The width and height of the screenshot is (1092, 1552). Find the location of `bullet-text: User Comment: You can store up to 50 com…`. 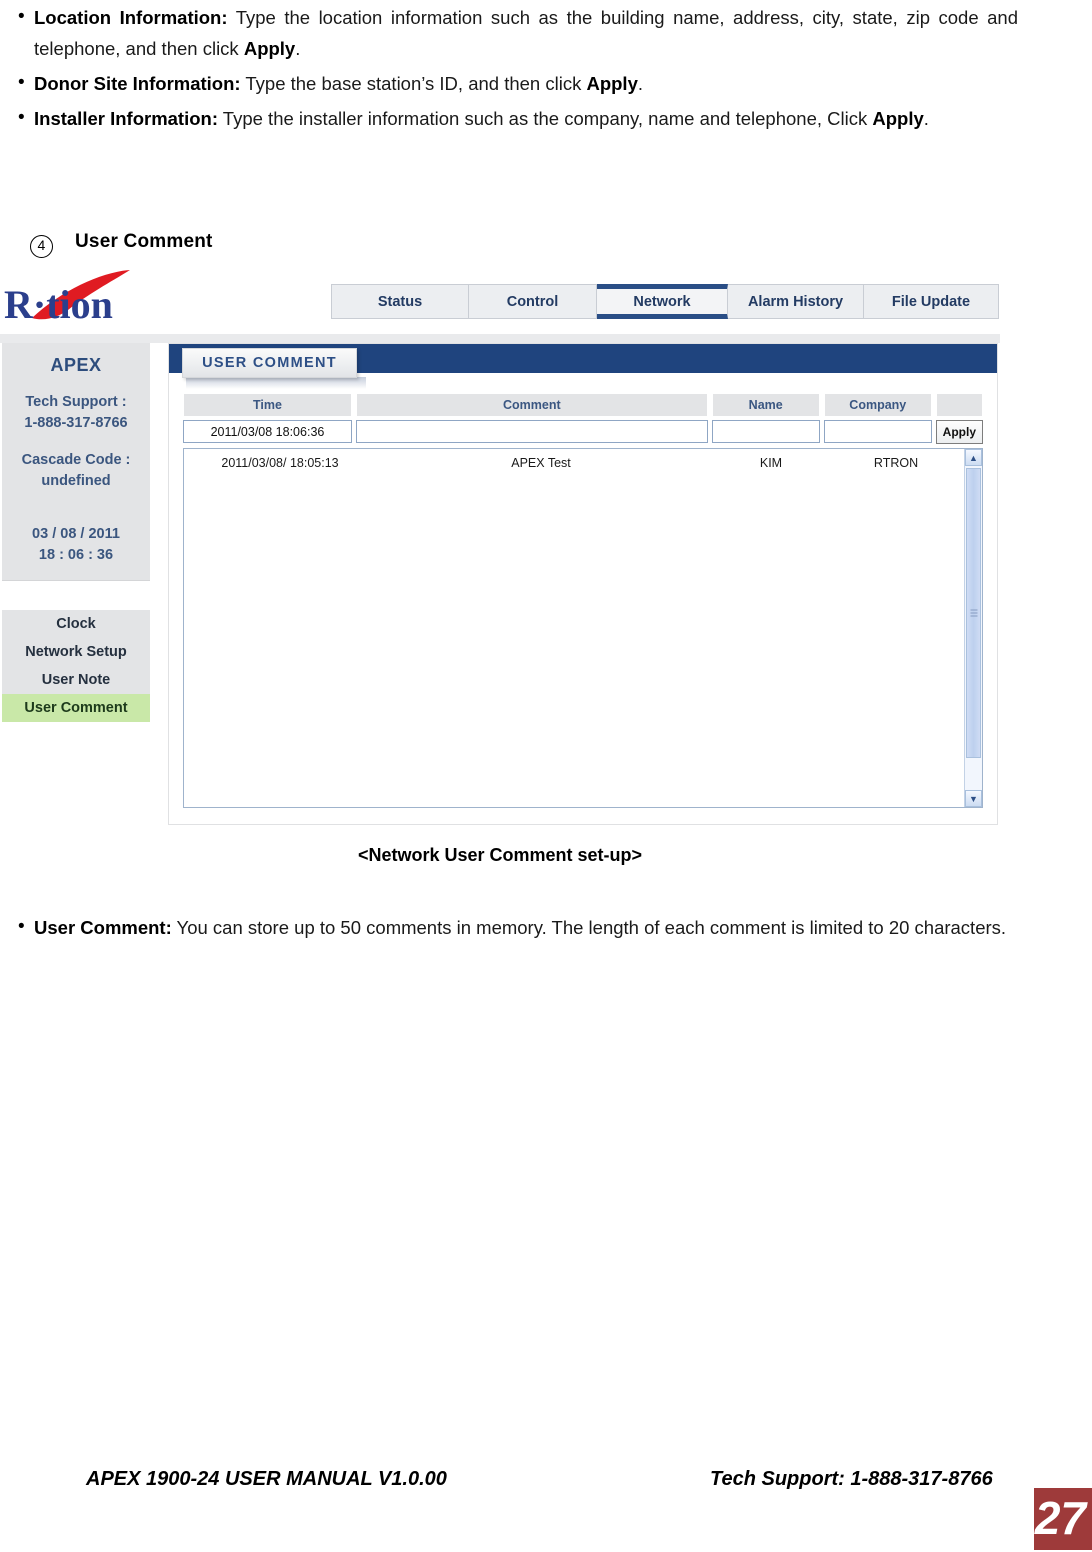

bullet-text: User Comment: You can store up to 50 com… is located at coordinates (526, 927).